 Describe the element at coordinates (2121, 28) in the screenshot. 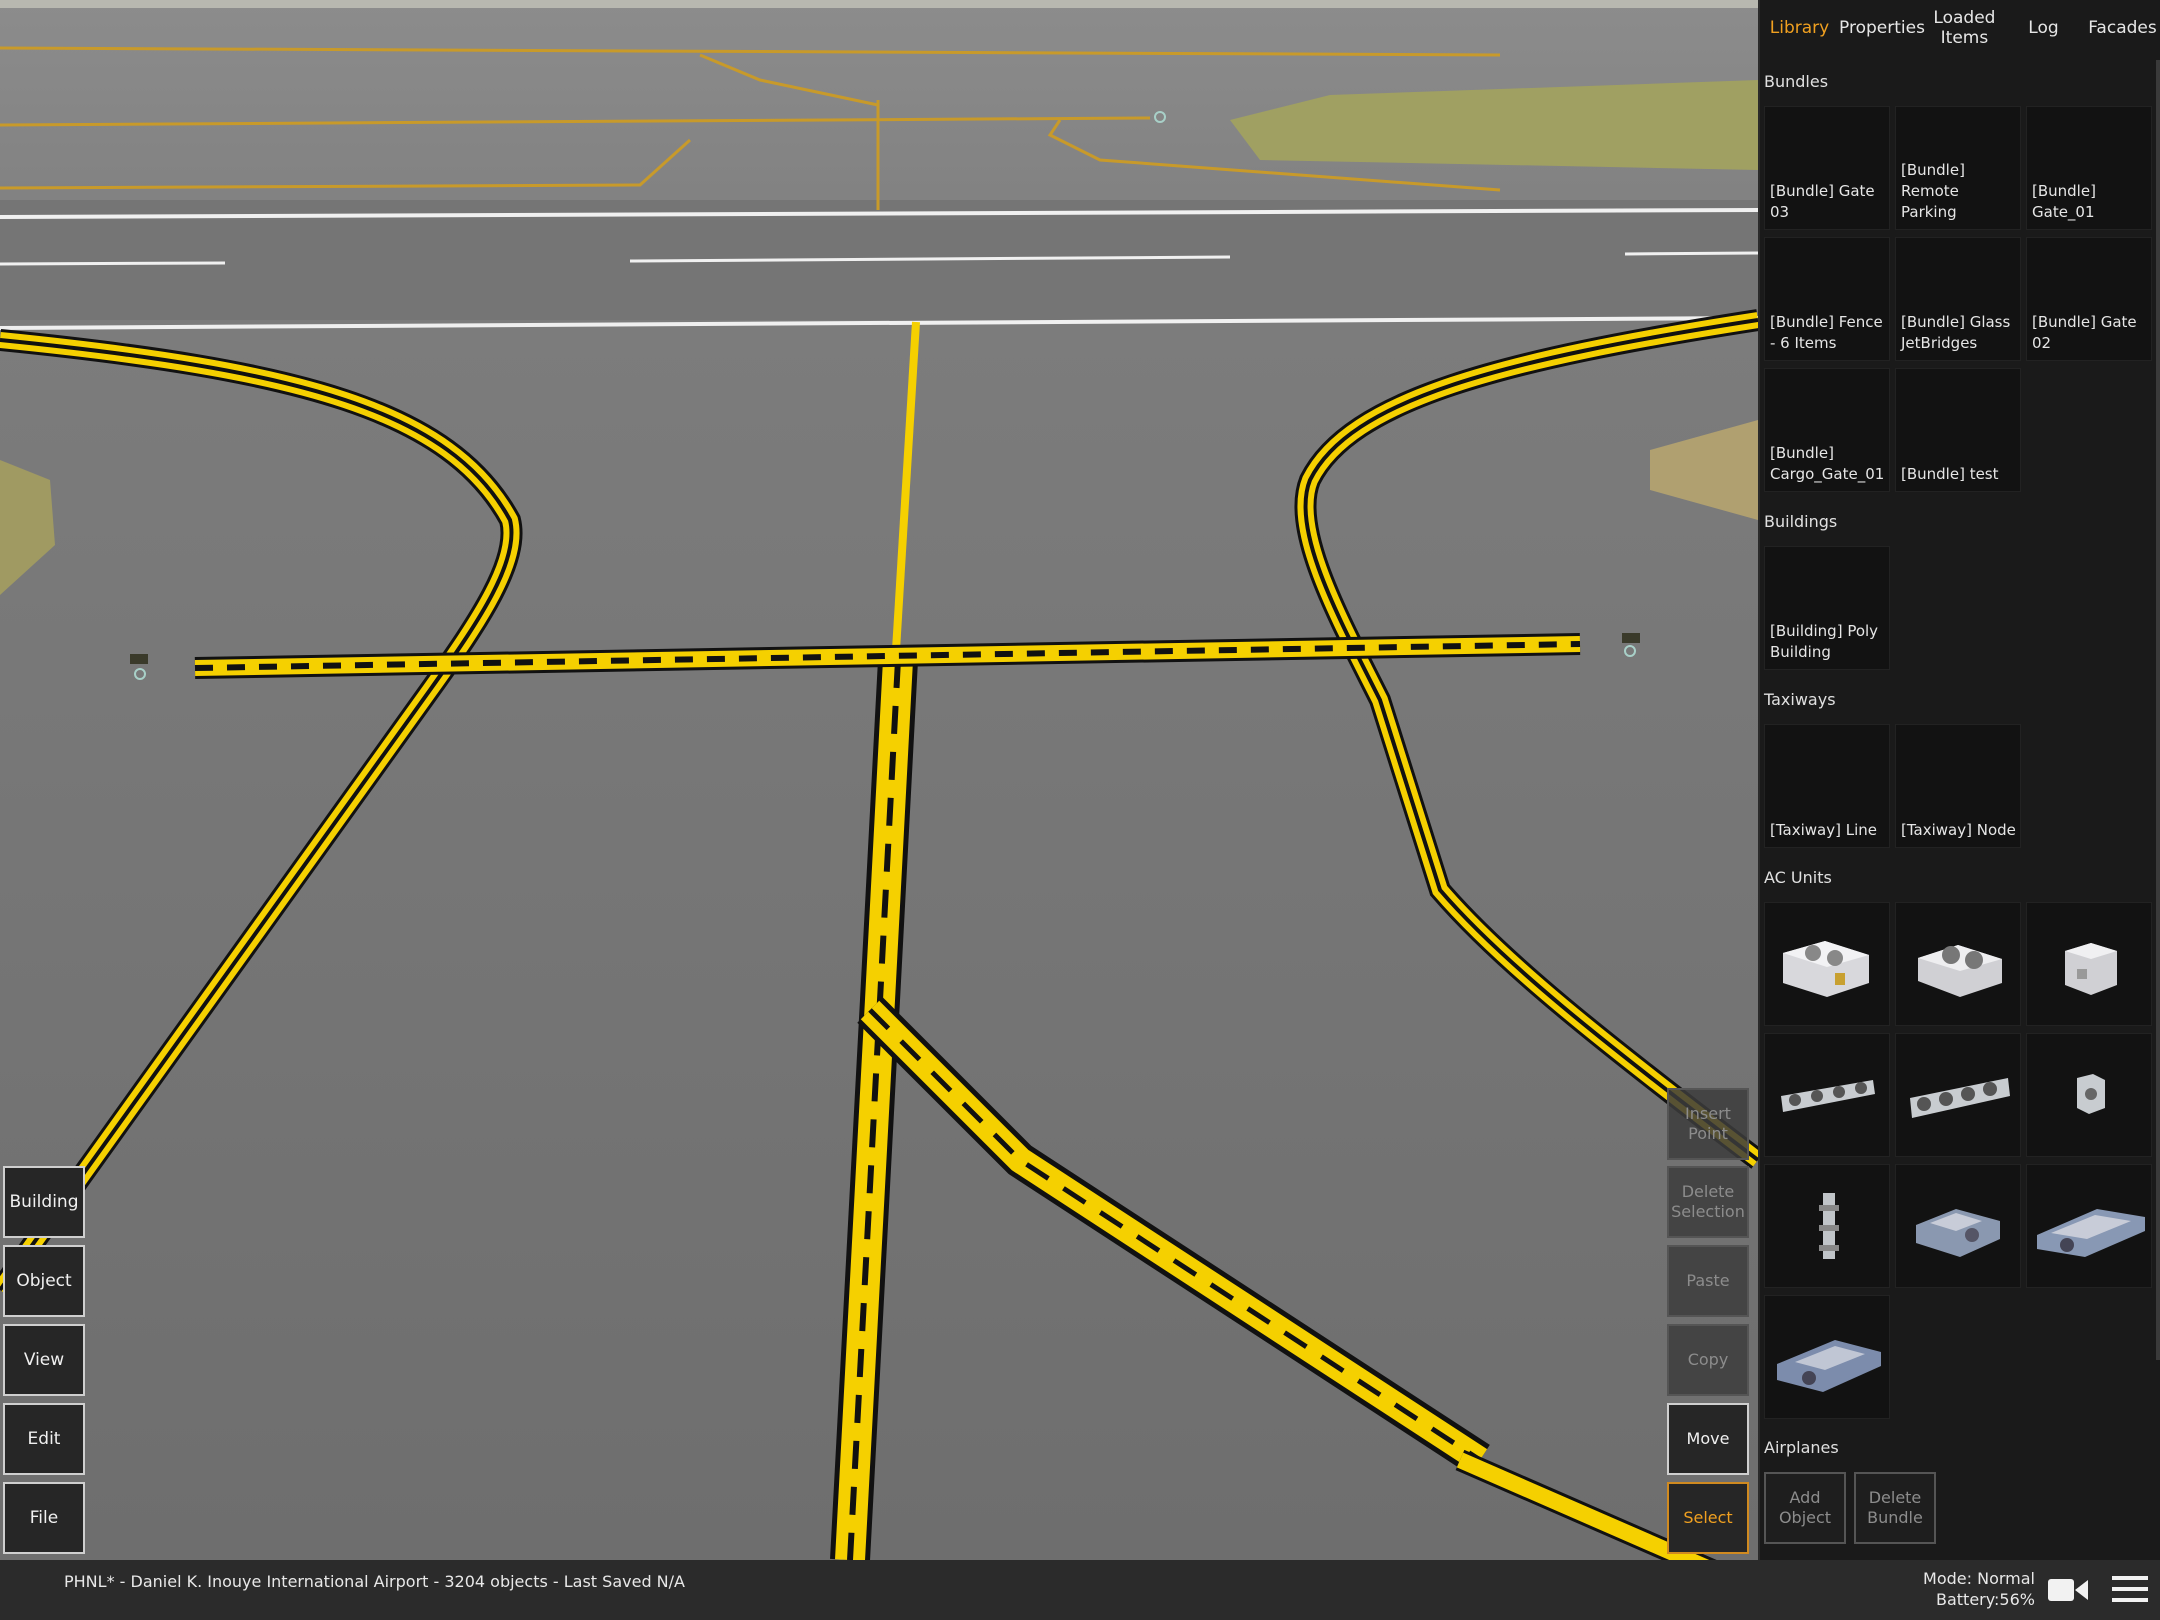

I see `tab-facades: Facades` at that location.